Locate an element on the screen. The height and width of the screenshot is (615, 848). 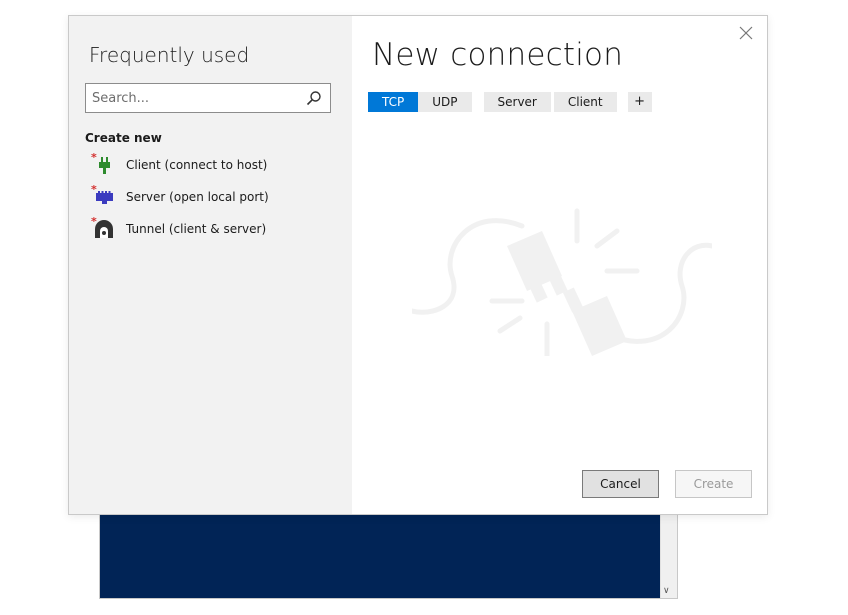
frequently-used-title: Frequently used is located at coordinates (169, 55).